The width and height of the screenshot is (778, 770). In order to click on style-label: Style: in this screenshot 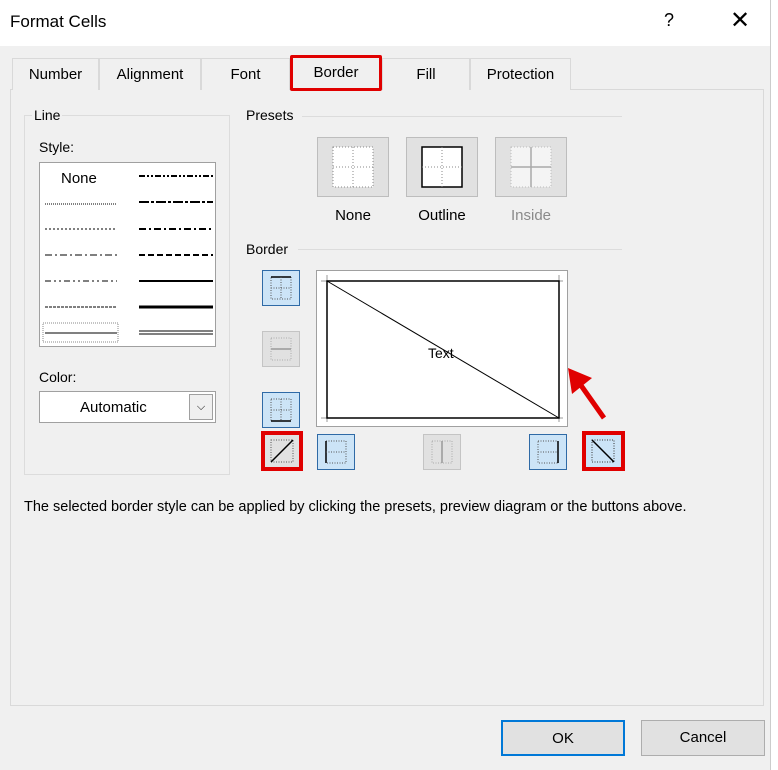, I will do `click(57, 147)`.